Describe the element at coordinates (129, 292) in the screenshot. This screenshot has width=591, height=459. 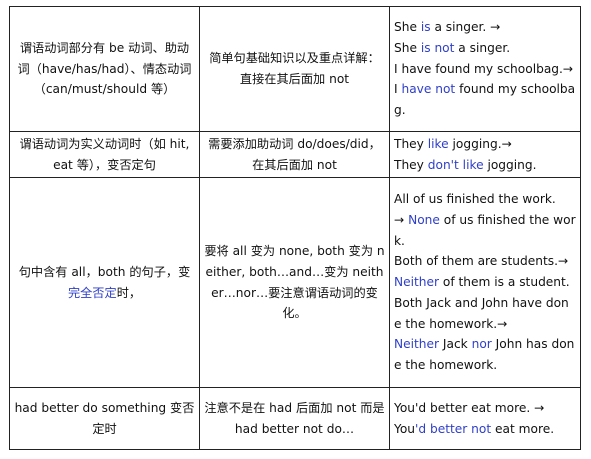
I see `rule-text-suffix: 时，` at that location.